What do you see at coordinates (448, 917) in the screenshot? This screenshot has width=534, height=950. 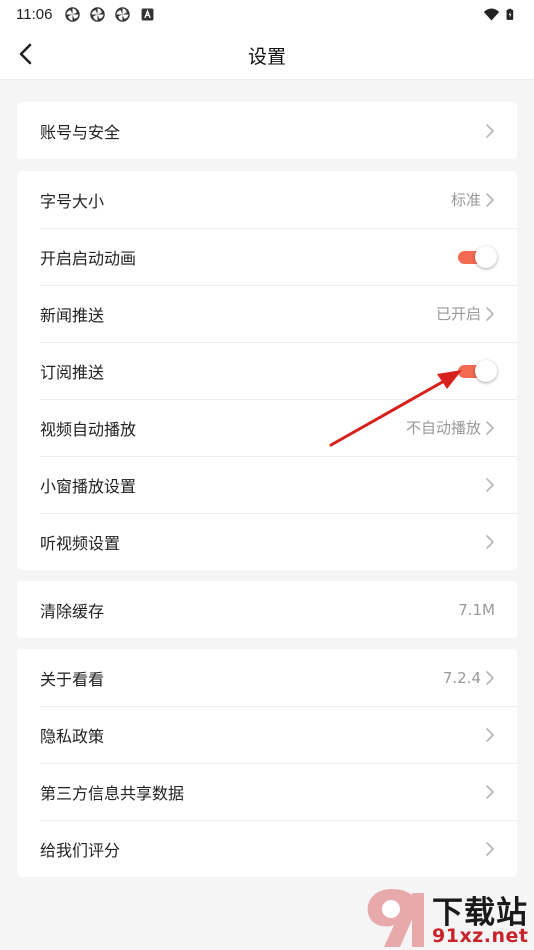 I see `watermark: 下载站 91xz.net` at bounding box center [448, 917].